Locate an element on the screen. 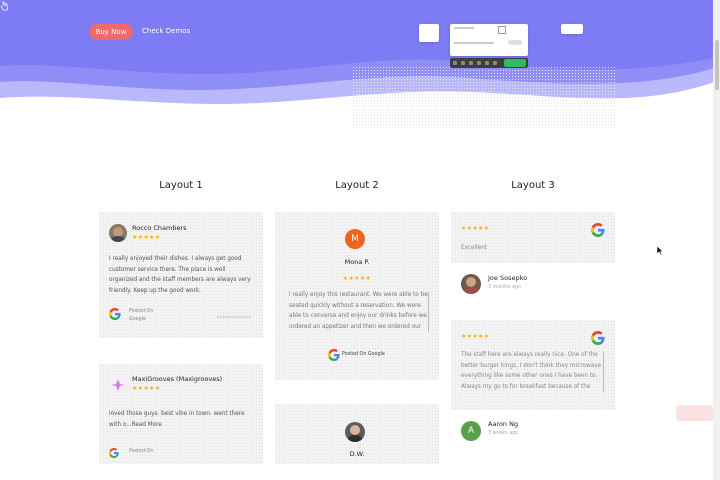 This screenshot has height=480, width=720. posted-on-google: Posted On Google is located at coordinates (363, 354).